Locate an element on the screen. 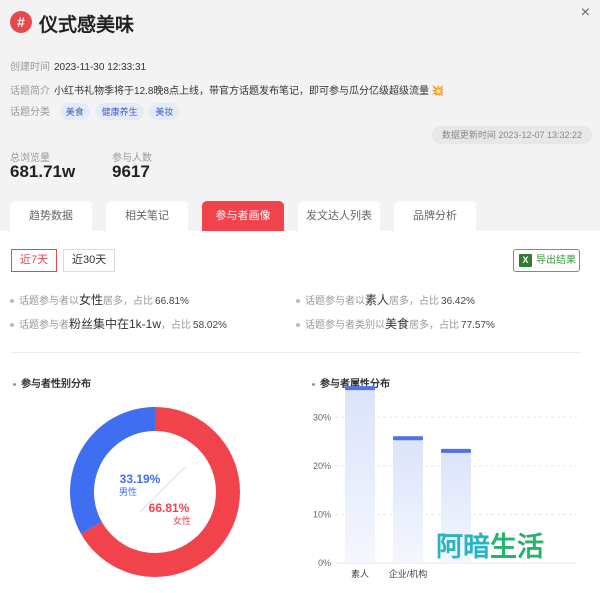 Image resolution: width=600 pixels, height=593 pixels. insight-attribute: 话题参与者以素人居多，占比 36.42% is located at coordinates (385, 299).